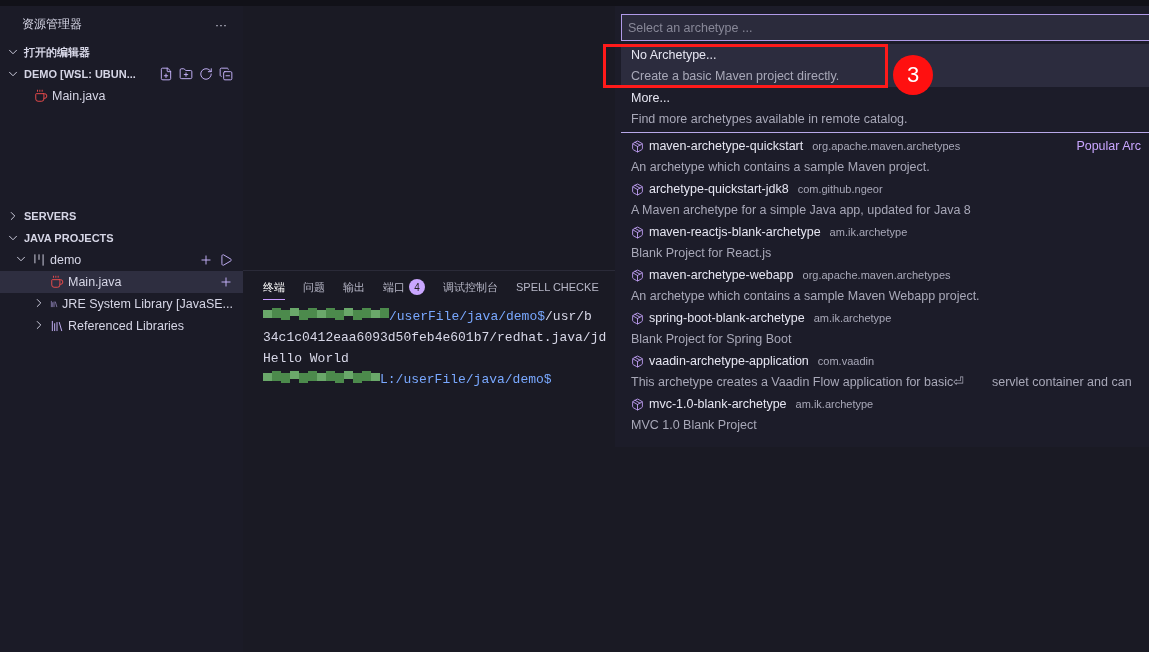 This screenshot has width=1149, height=652. Describe the element at coordinates (568, 317) in the screenshot. I see `terminal-text: /usr/b` at that location.